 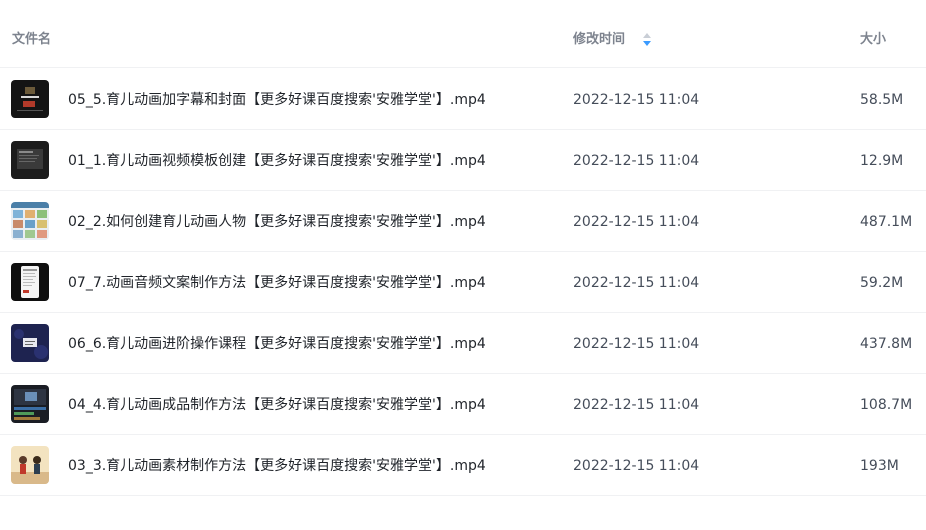 I want to click on file-name: 05_5.育儿动画加字幕和封面【更多好课百度搜索'安雅学堂'】.mp4, so click(x=277, y=100).